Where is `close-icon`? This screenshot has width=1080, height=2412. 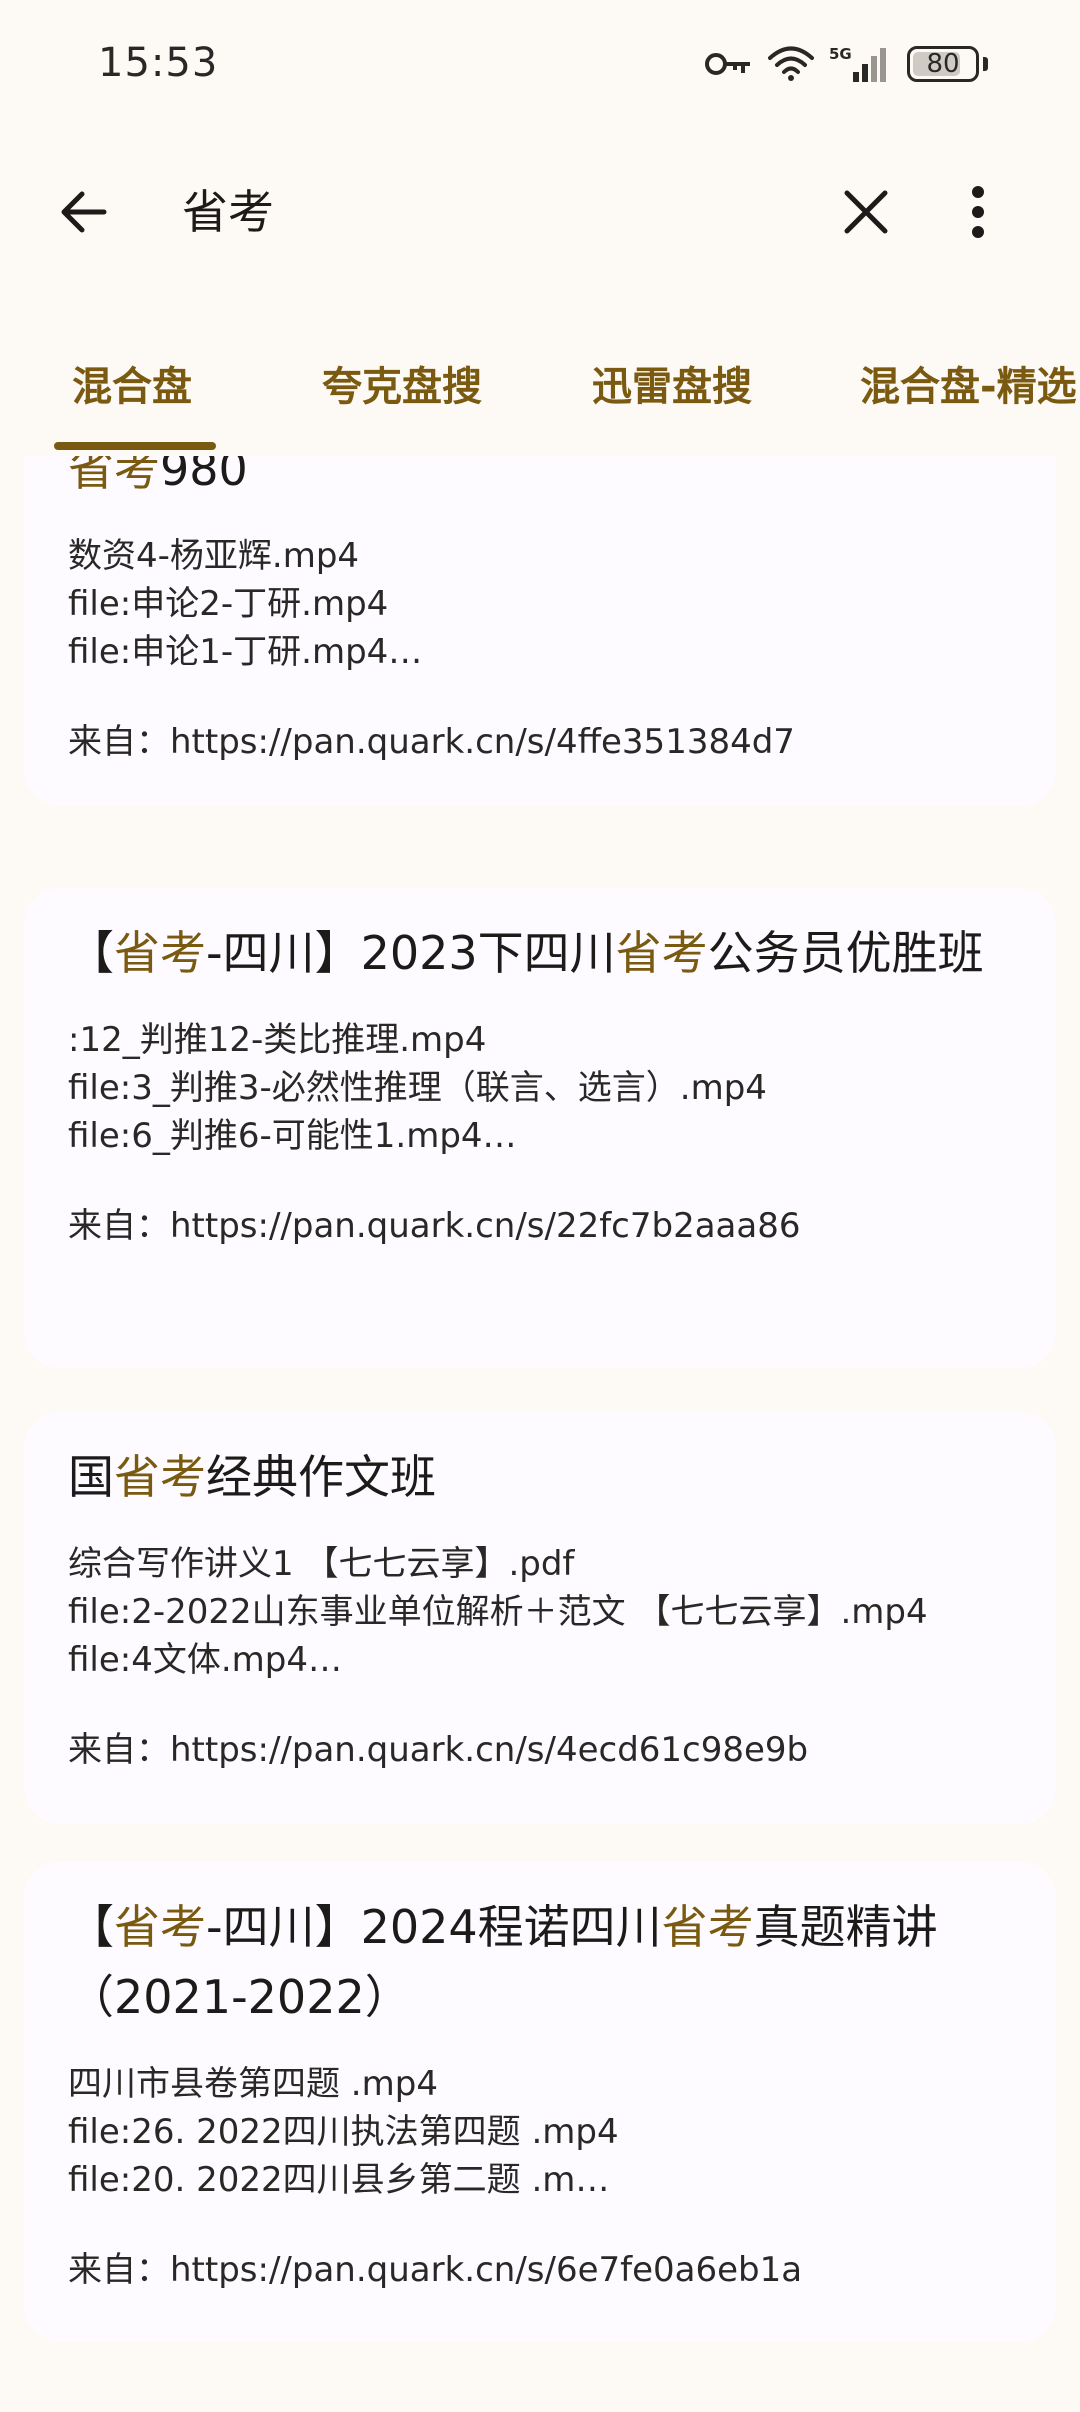
close-icon is located at coordinates (866, 212).